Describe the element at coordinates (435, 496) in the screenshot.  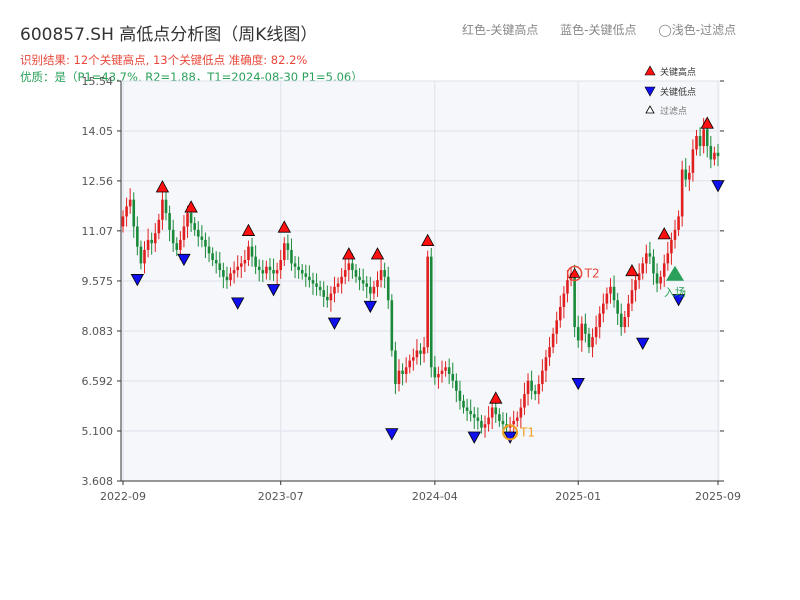
I see `x-tick-label: 2024-04` at that location.